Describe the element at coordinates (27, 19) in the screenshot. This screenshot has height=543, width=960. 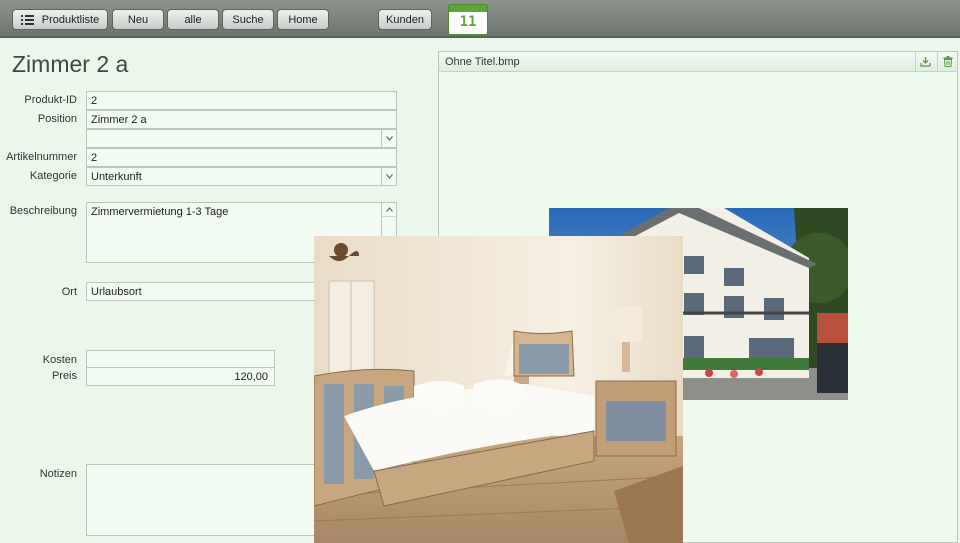
I see `list-icon` at that location.